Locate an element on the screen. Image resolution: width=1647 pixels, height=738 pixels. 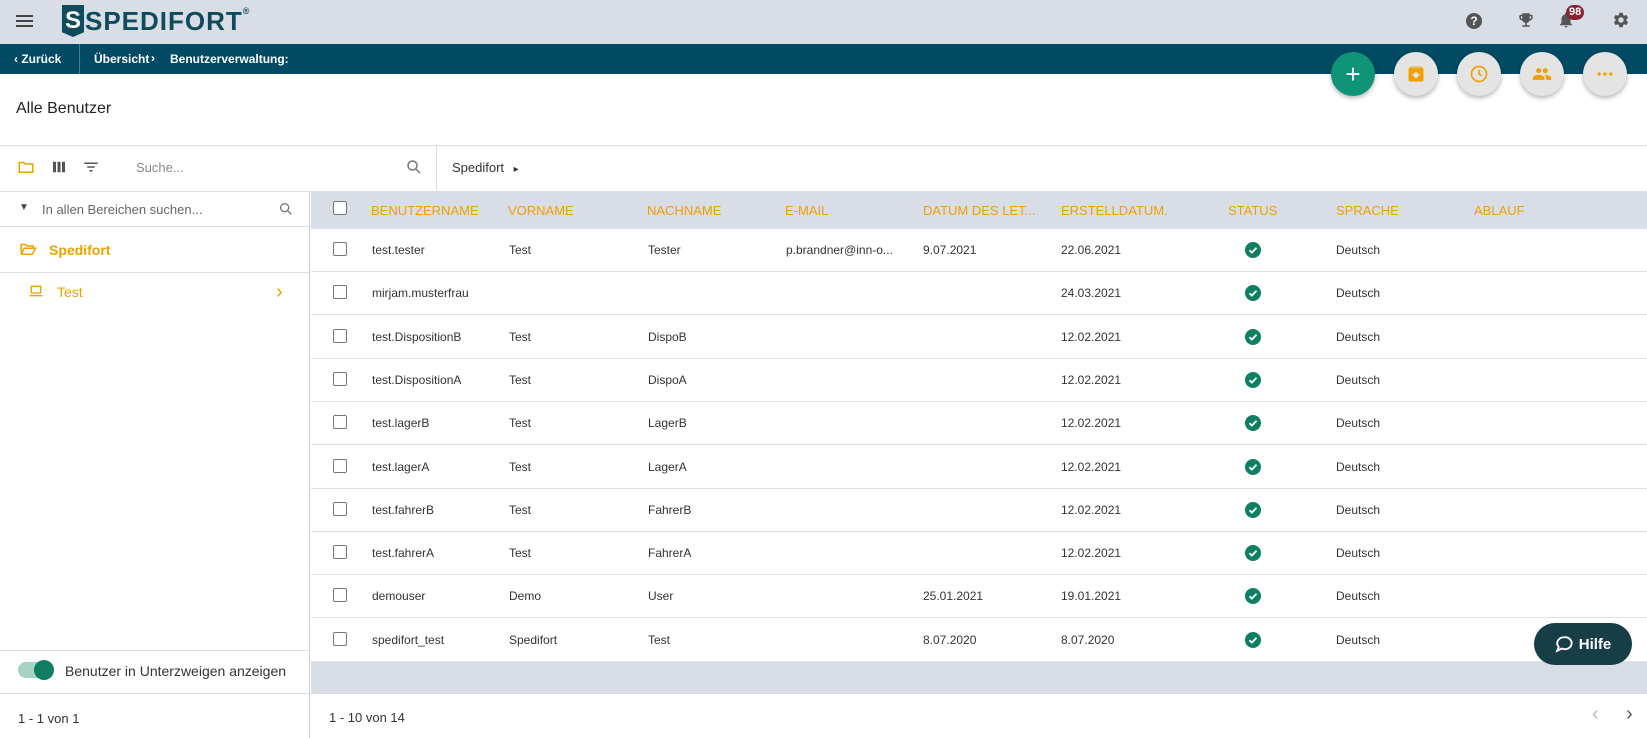
breadcrumb-user-management: Benutzerverwaltung: is located at coordinates (229, 59).